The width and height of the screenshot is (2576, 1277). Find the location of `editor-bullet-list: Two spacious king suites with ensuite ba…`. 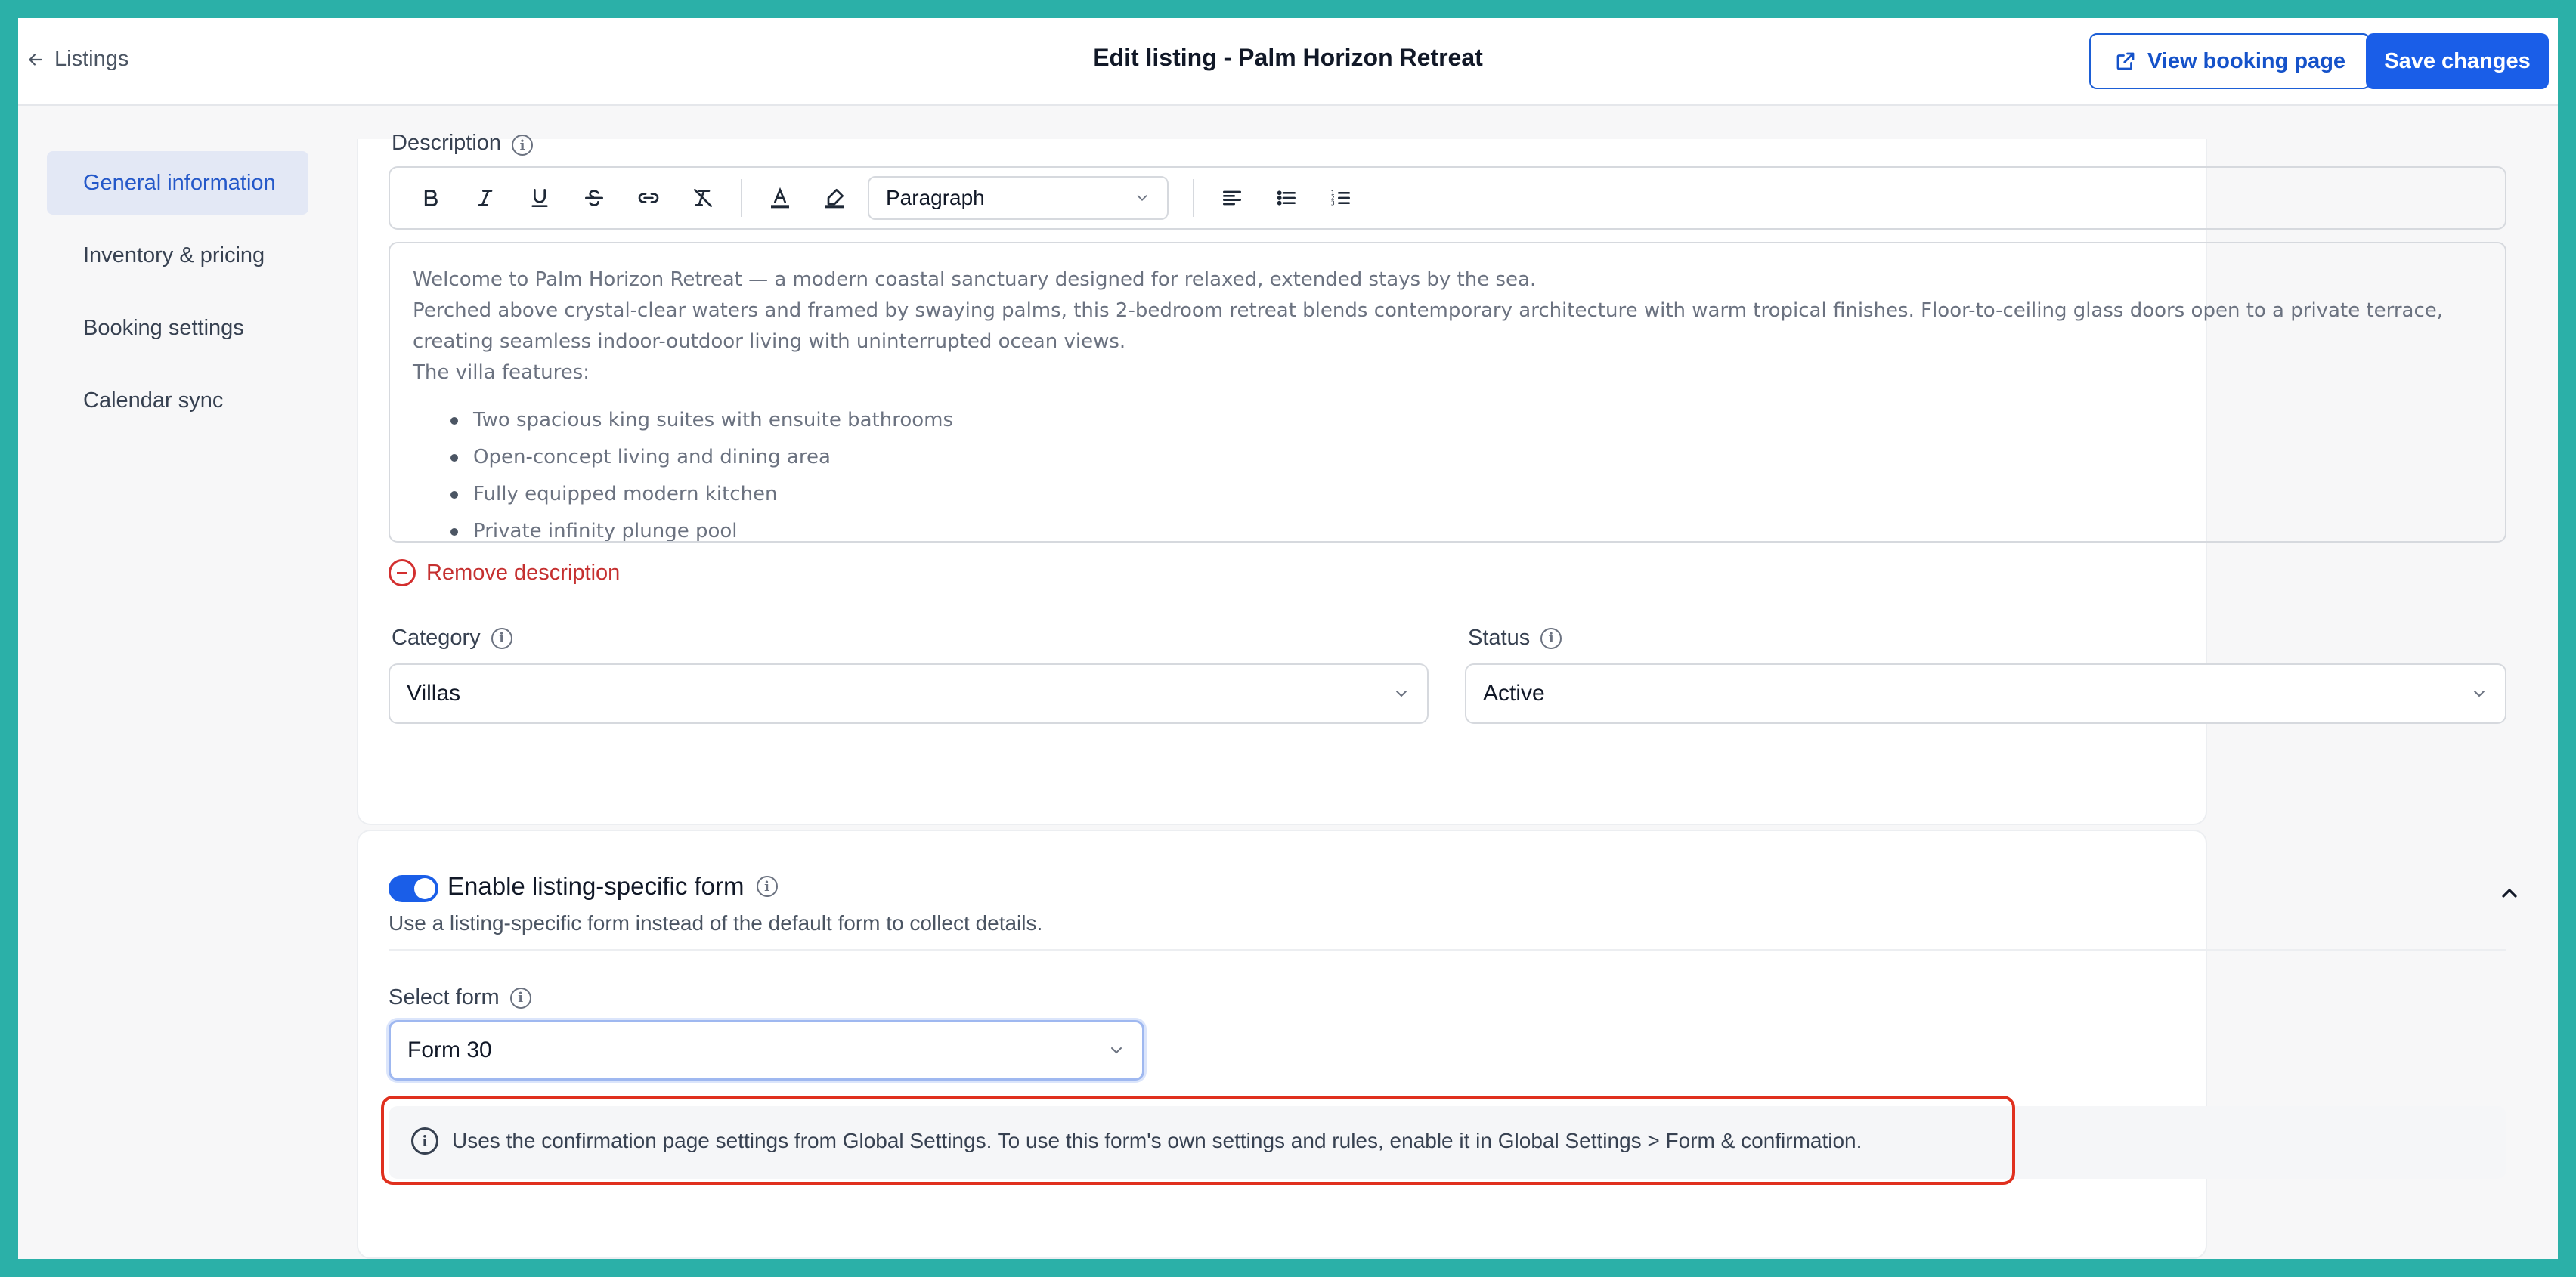

editor-bullet-list: Two spacious king suites with ensuite ba… is located at coordinates (1447, 471).